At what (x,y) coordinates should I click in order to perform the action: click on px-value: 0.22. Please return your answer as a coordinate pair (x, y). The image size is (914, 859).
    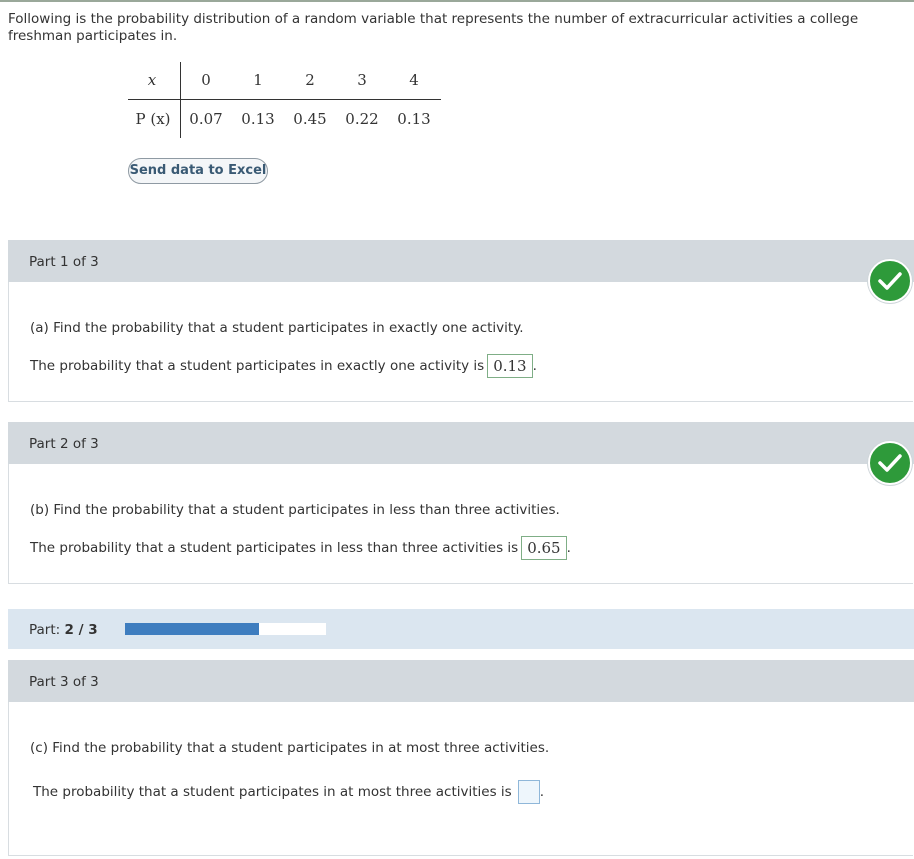
    Looking at the image, I should click on (362, 119).